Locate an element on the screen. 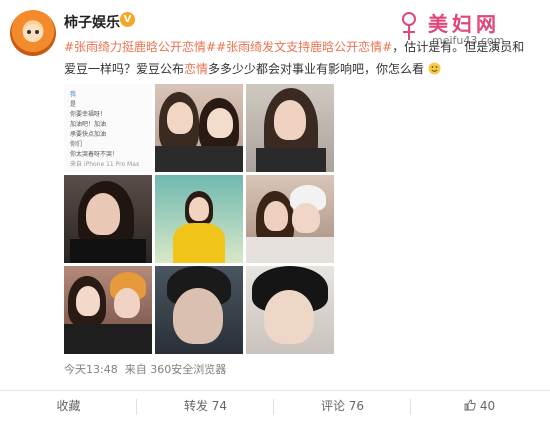 The height and width of the screenshot is (422, 550). action-bar: 收藏 转发 74 评论 76 40 is located at coordinates (275, 406).